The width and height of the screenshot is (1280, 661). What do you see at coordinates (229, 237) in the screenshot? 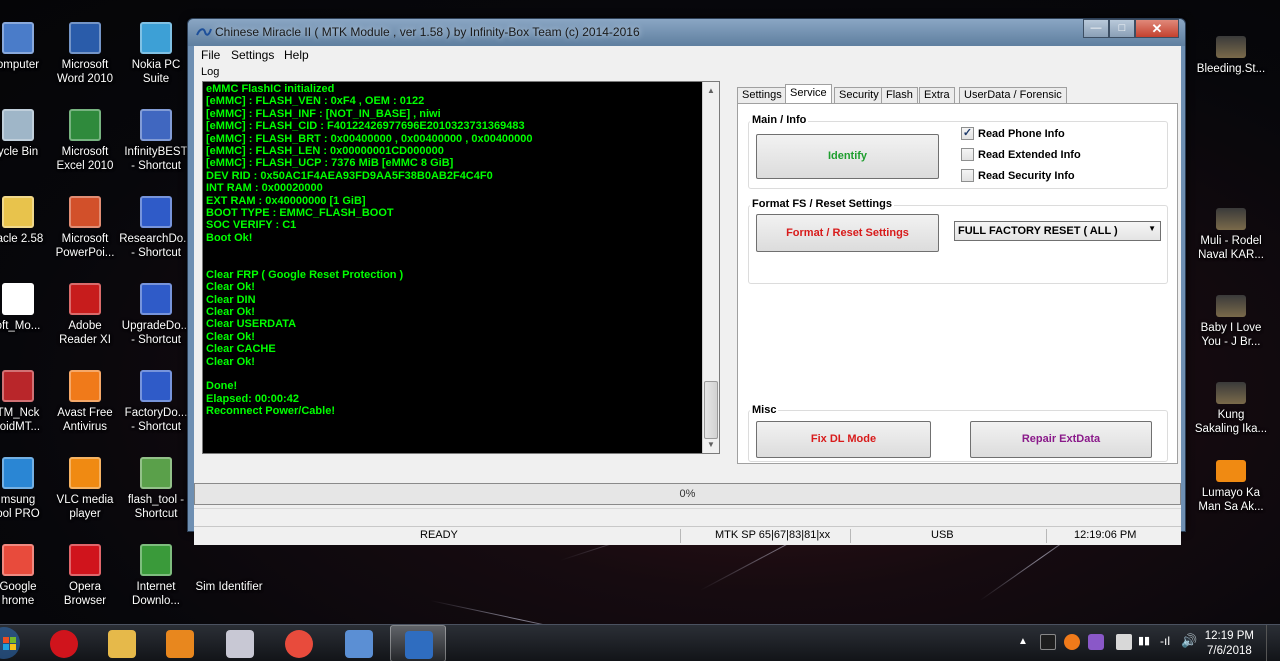
I see `log-line: Boot Ok!` at bounding box center [229, 237].